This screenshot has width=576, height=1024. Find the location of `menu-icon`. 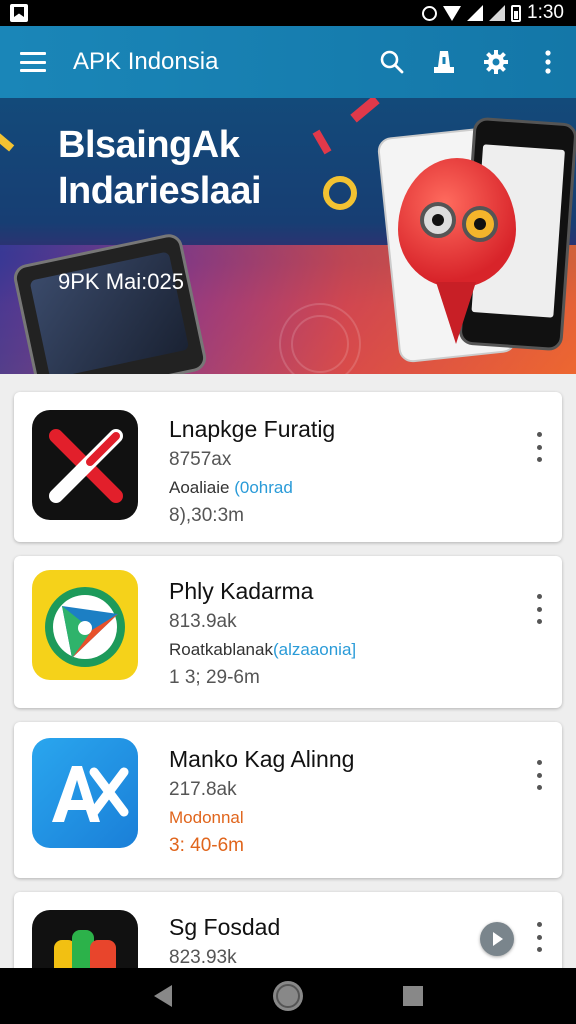

menu-icon is located at coordinates (33, 62).